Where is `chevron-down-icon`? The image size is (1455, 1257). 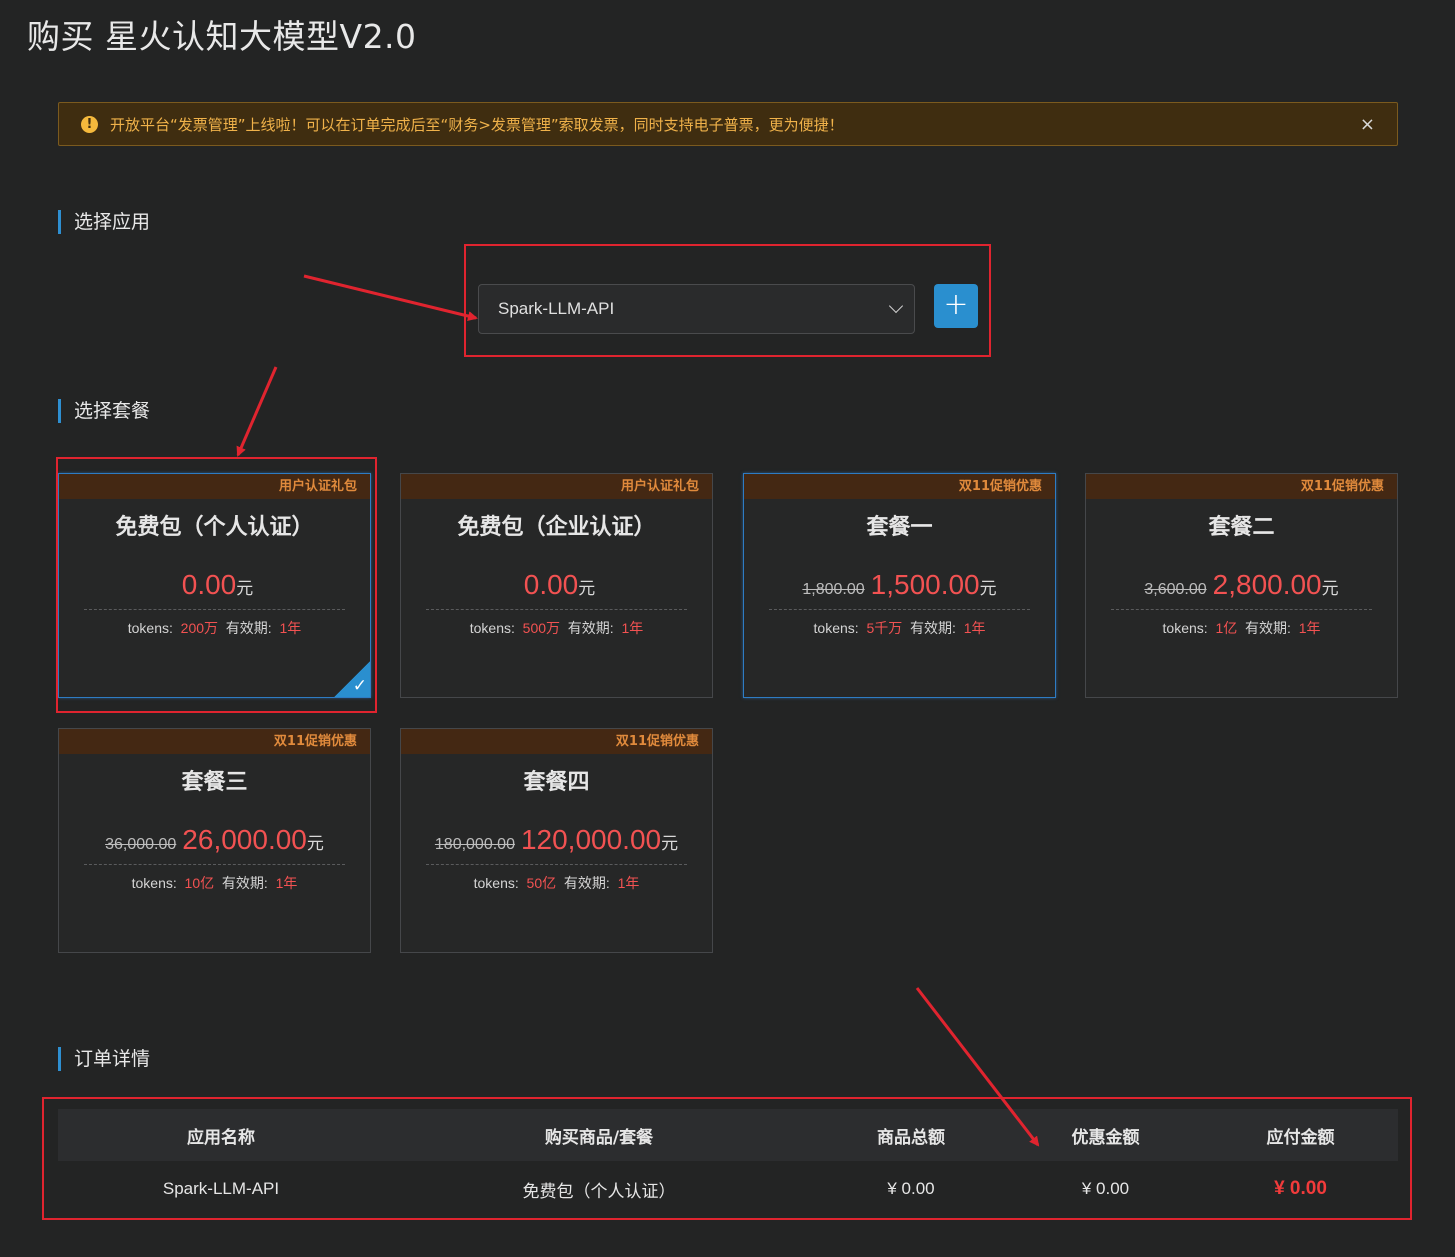 chevron-down-icon is located at coordinates (896, 306).